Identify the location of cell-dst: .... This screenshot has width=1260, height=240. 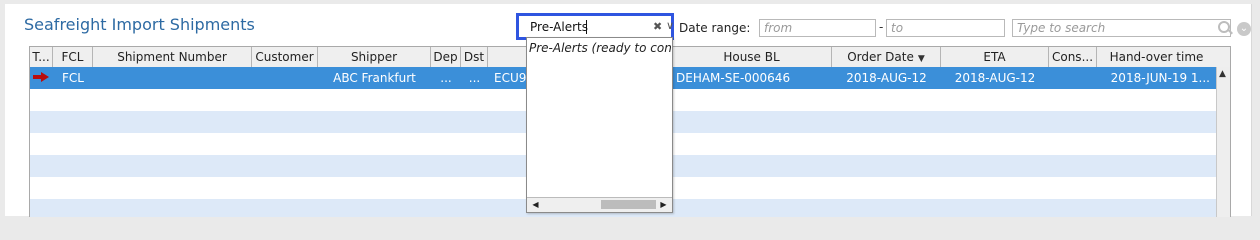
(474, 78).